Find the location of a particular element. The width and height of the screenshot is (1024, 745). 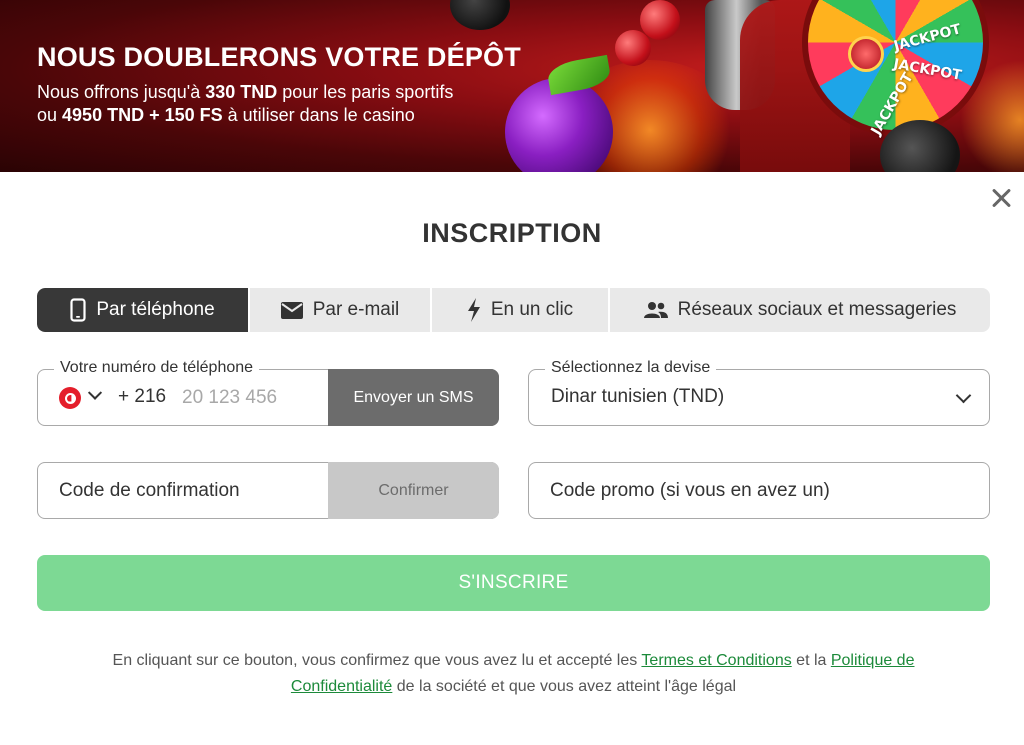

banner-title: NOUS DOUBLERONS VOTRE DÉPÔT is located at coordinates (279, 57).